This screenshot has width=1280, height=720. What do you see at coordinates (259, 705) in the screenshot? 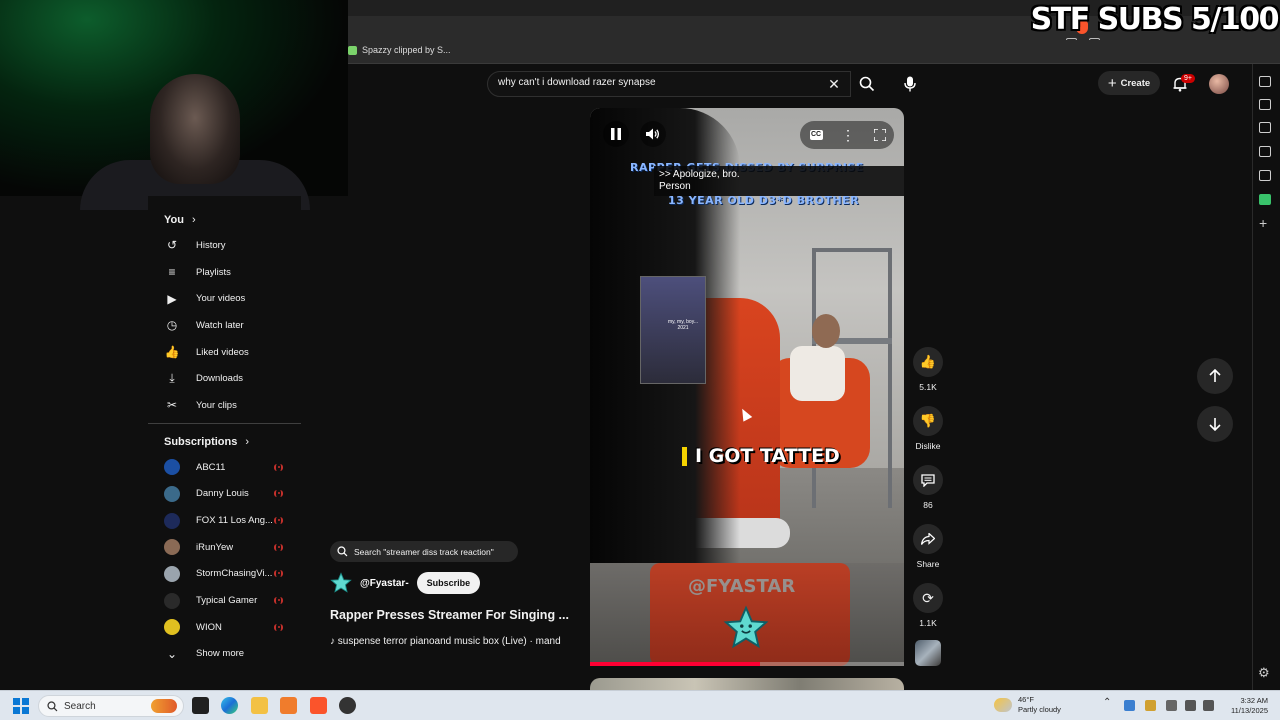
I see `file-explorer-icon` at bounding box center [259, 705].